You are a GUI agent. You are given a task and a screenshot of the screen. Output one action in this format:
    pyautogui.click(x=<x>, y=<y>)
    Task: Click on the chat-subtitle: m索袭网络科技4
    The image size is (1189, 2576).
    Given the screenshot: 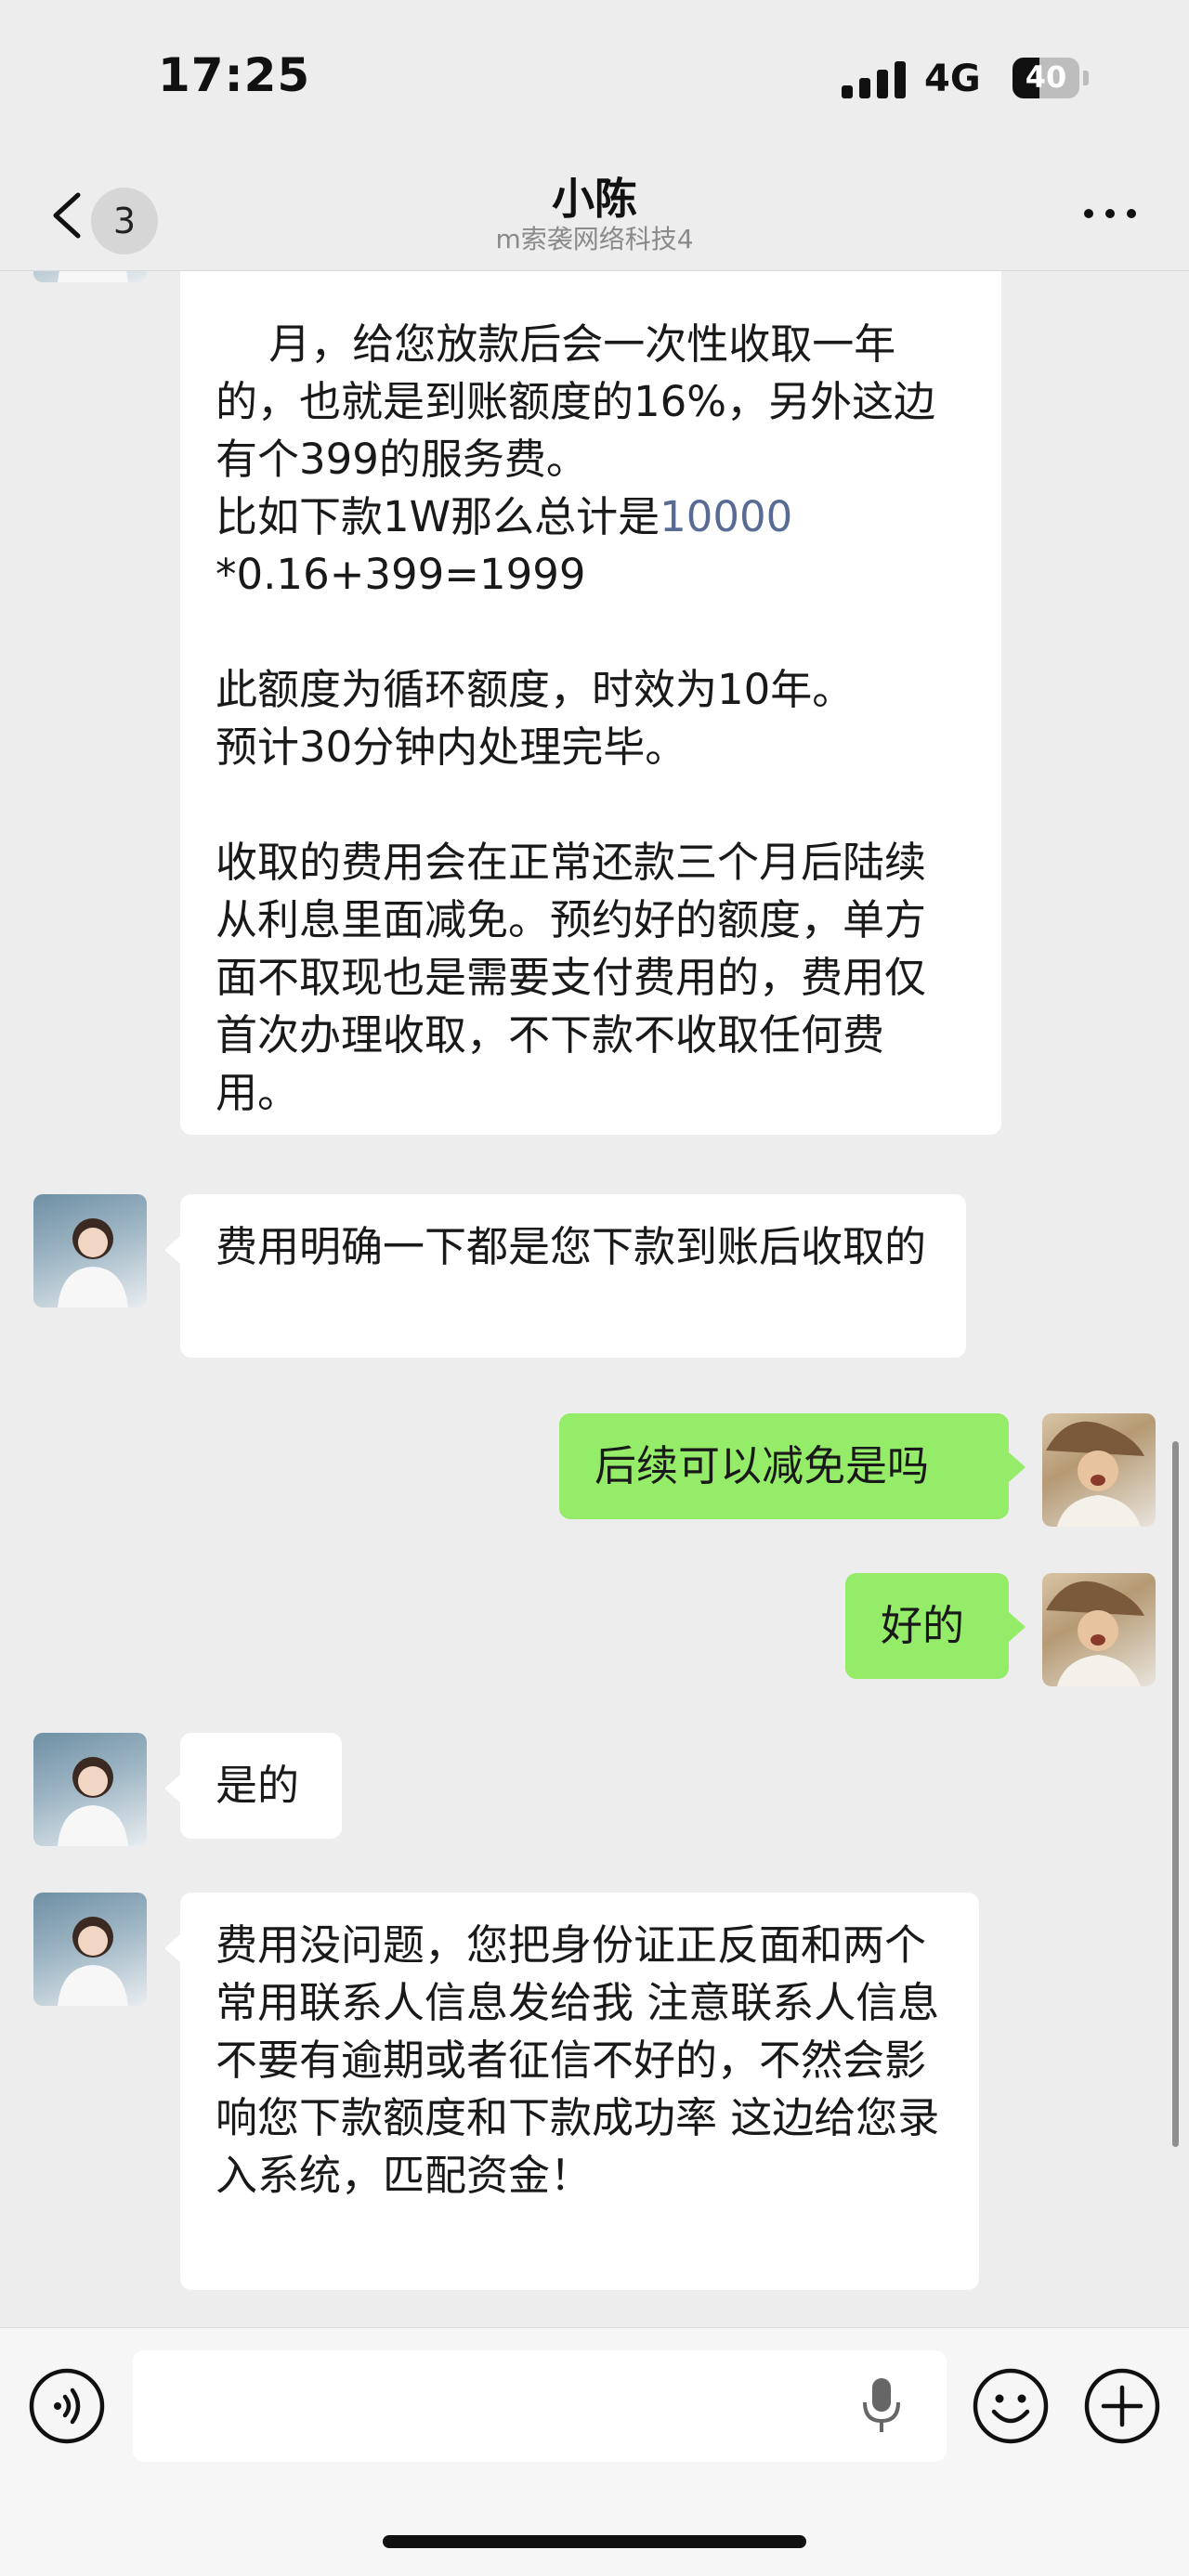 What is the action you would take?
    pyautogui.click(x=594, y=239)
    